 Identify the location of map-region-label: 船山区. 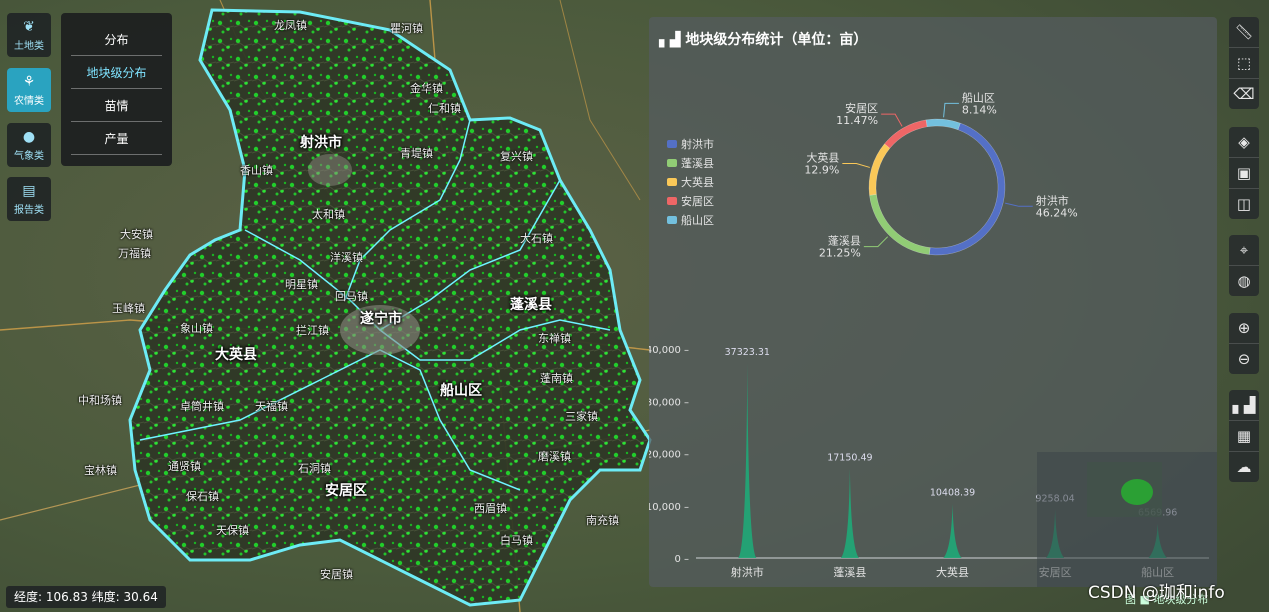
(461, 391).